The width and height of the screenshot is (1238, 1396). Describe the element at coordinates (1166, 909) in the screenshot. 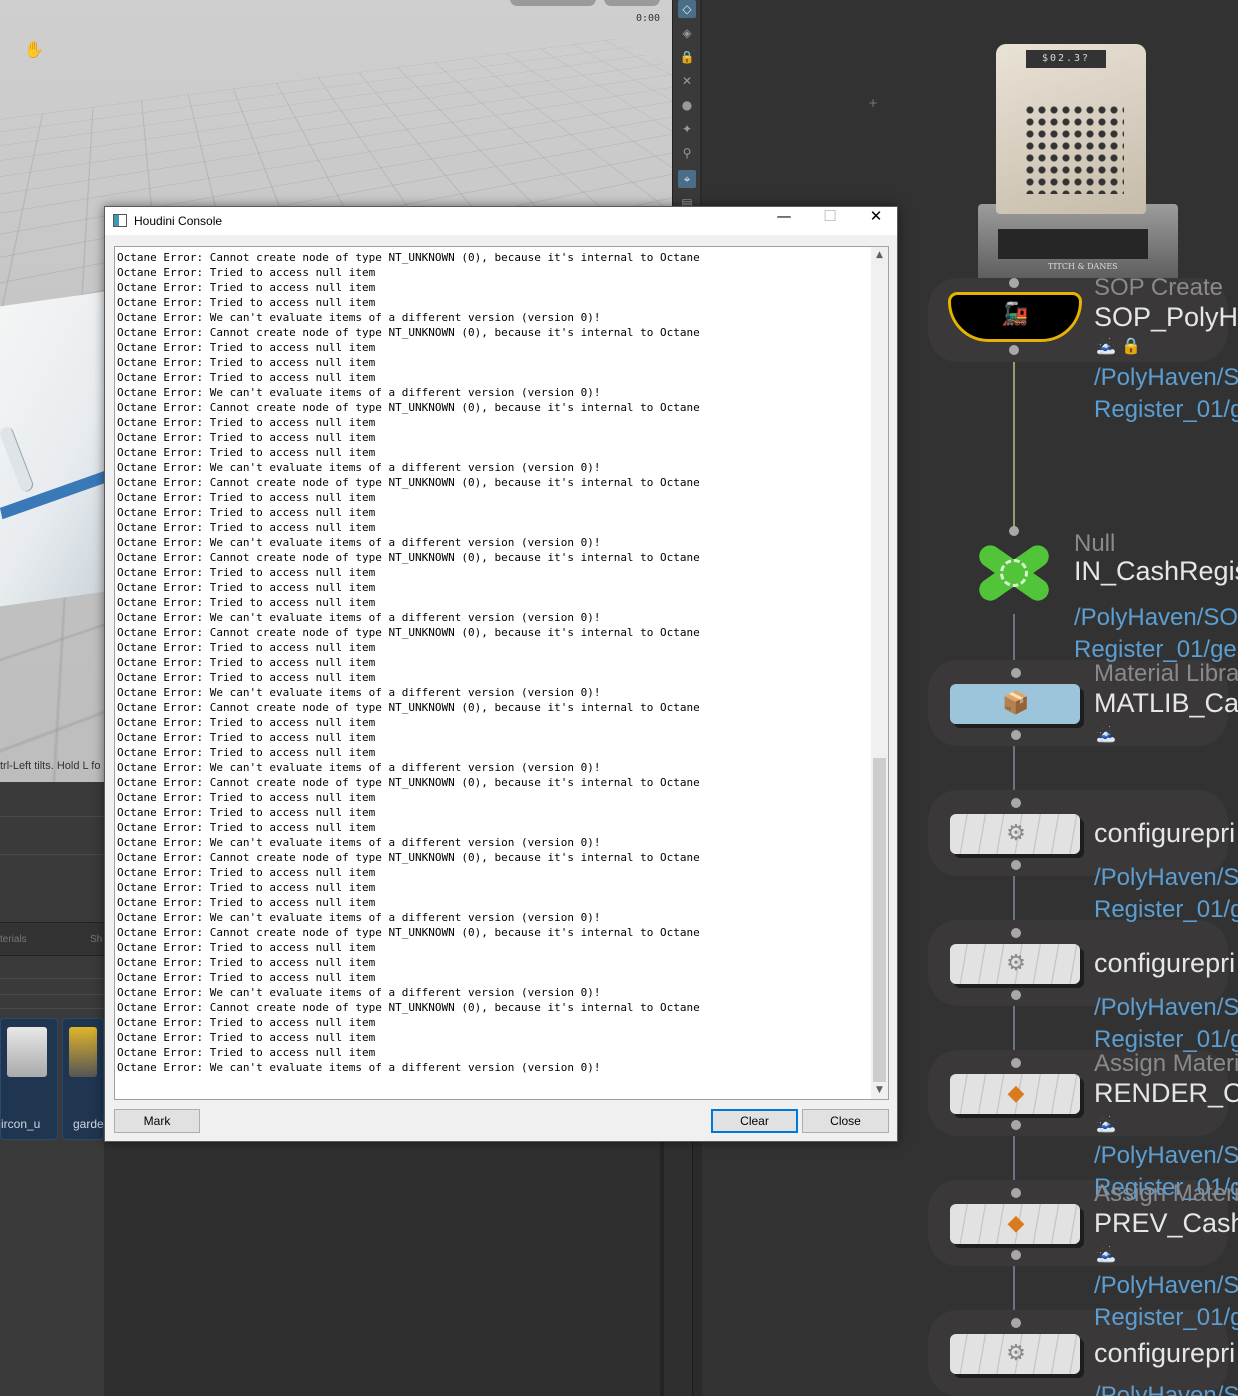

I see `node-path-line: Register_01/g` at that location.